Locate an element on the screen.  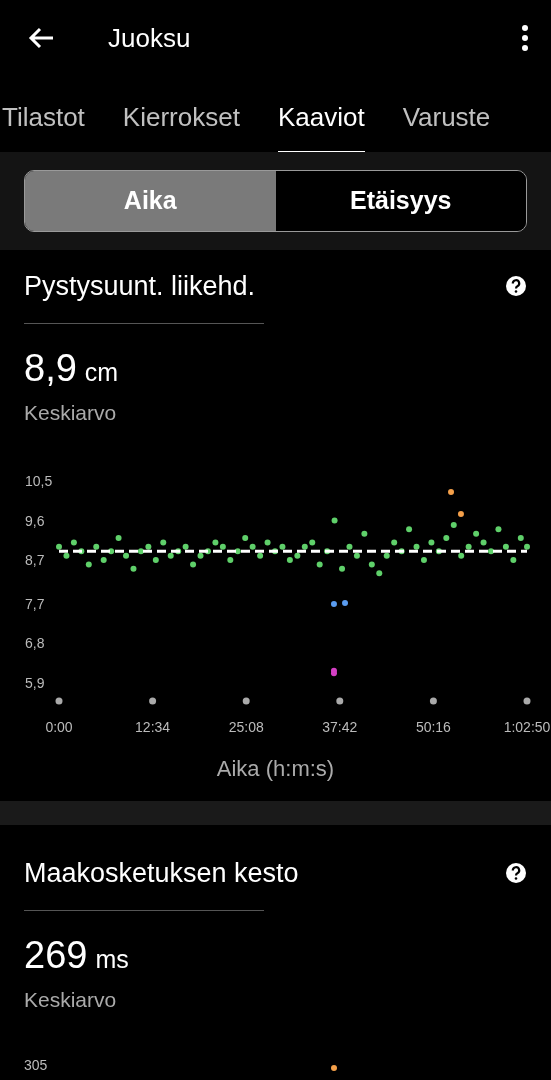
y-axis-label: 7,7 is located at coordinates (35, 603).